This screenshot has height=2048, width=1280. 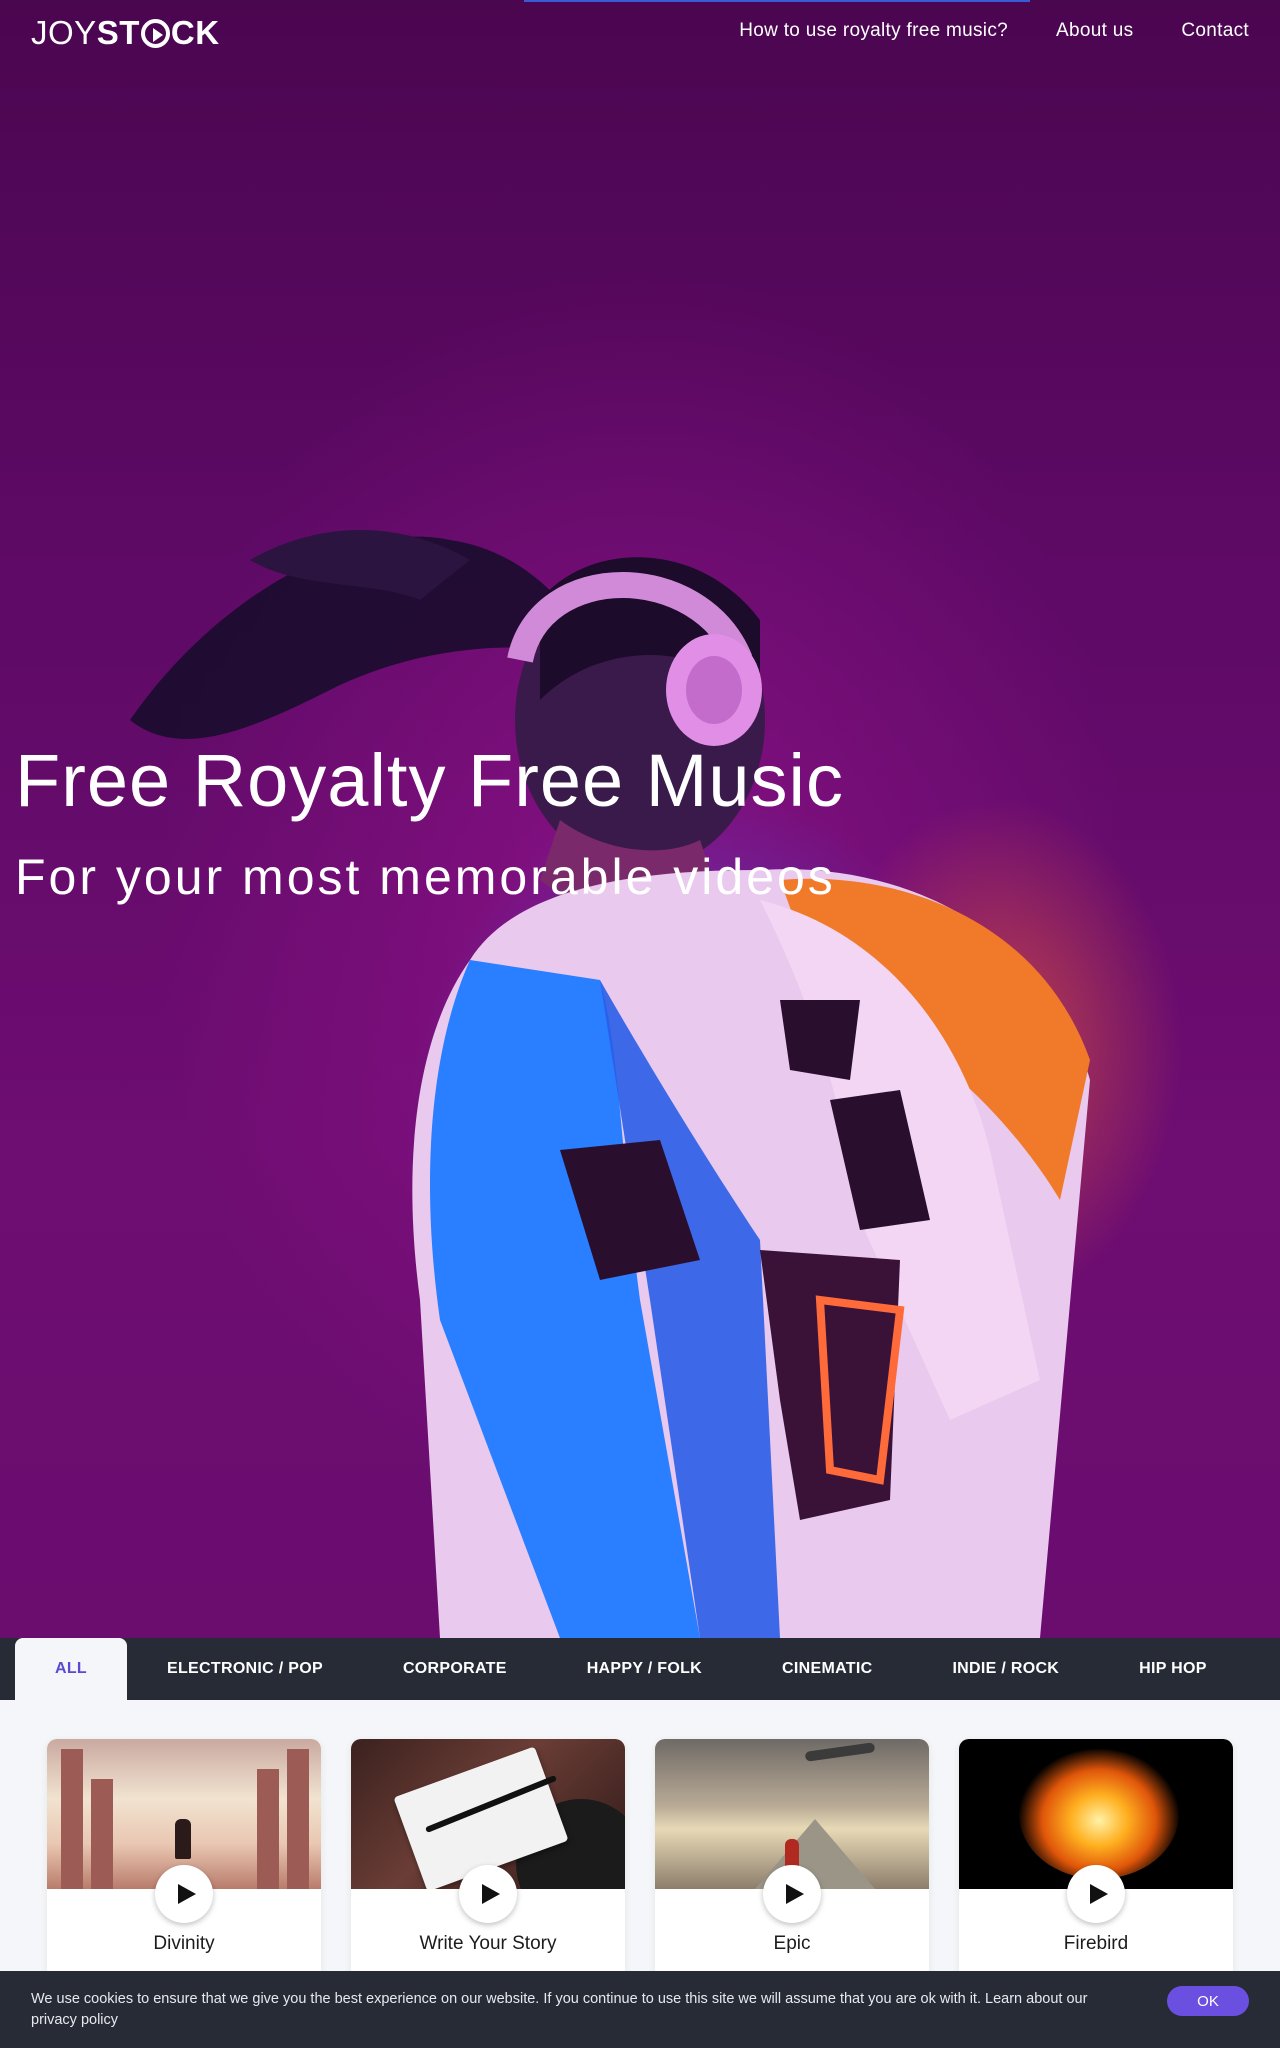 I want to click on tab-corporate: CORPORATE, so click(x=455, y=1669).